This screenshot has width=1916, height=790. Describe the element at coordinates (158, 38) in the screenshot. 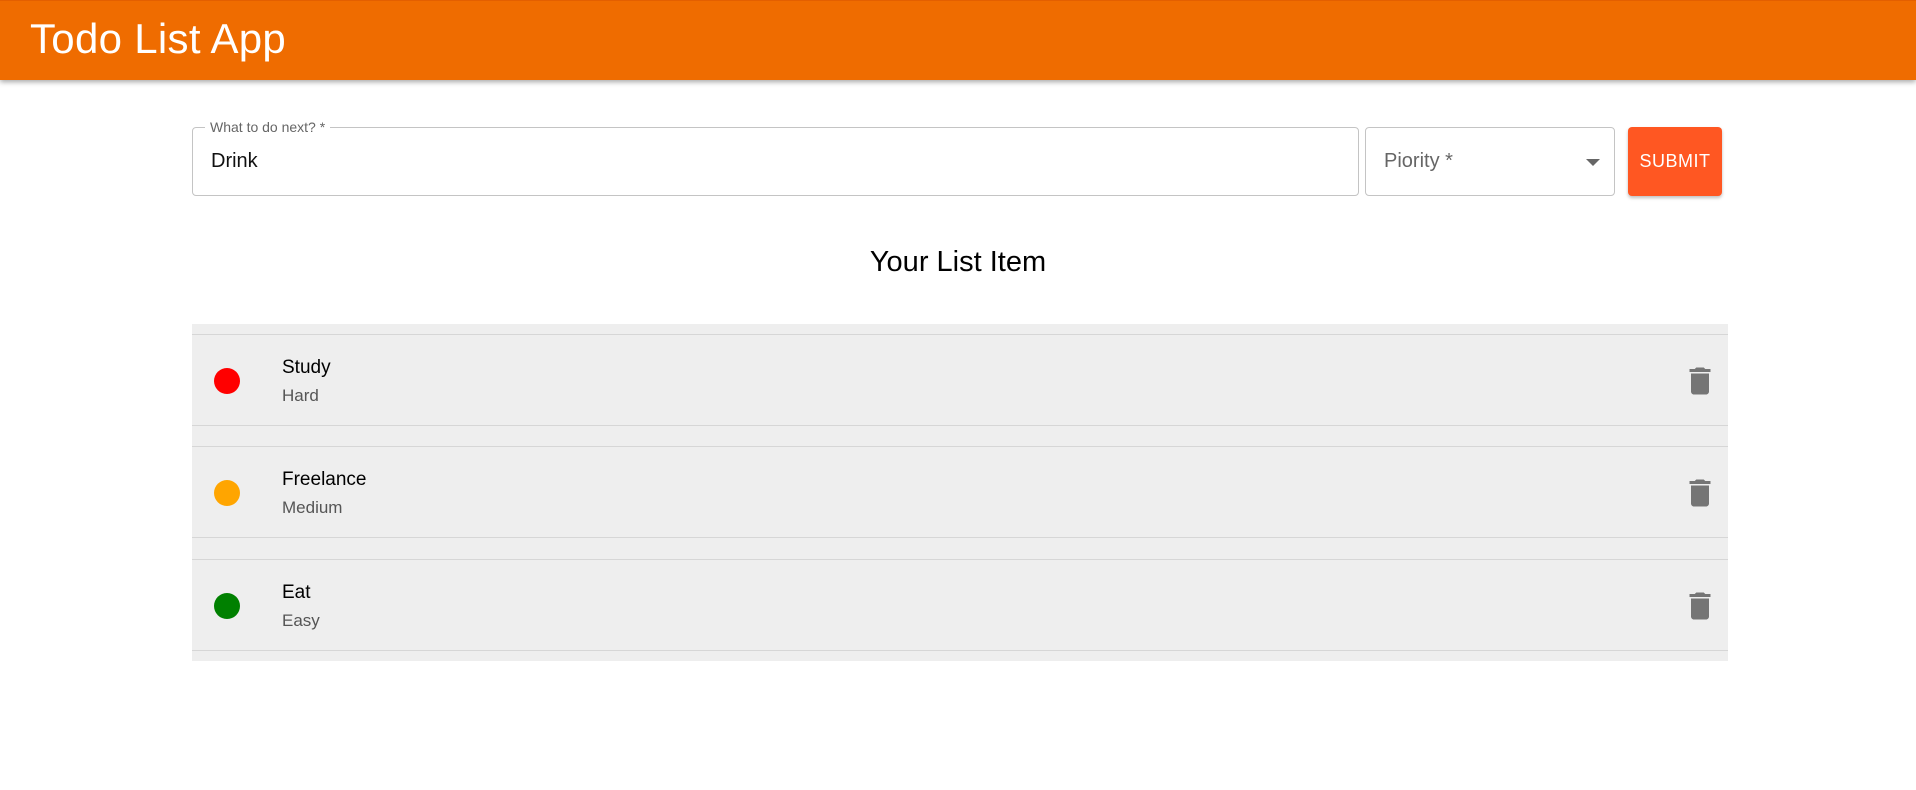

I see `app-title: Todo List App` at that location.